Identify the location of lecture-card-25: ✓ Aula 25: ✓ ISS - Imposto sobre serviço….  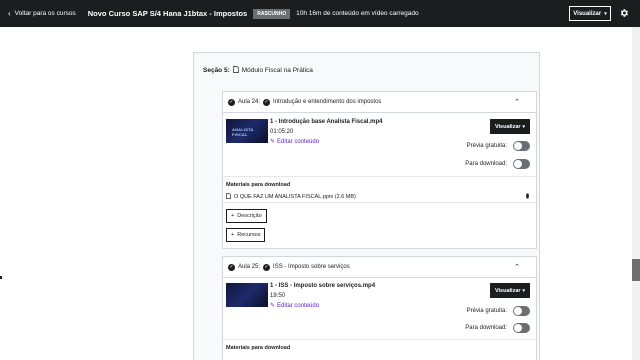
(379, 308).